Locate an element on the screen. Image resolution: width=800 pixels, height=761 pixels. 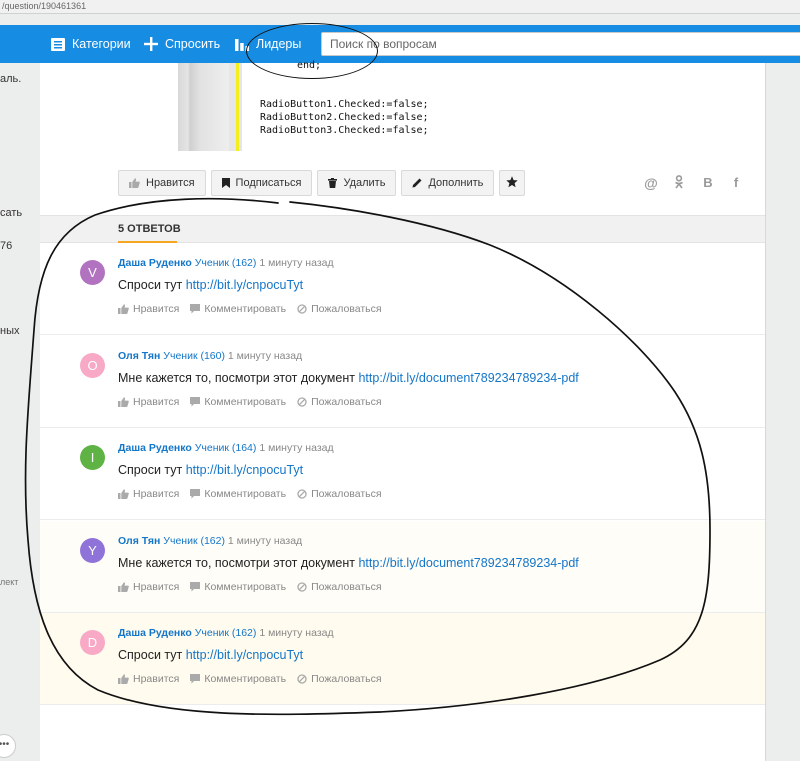
subscribe-button: Подписаться is located at coordinates (261, 183).